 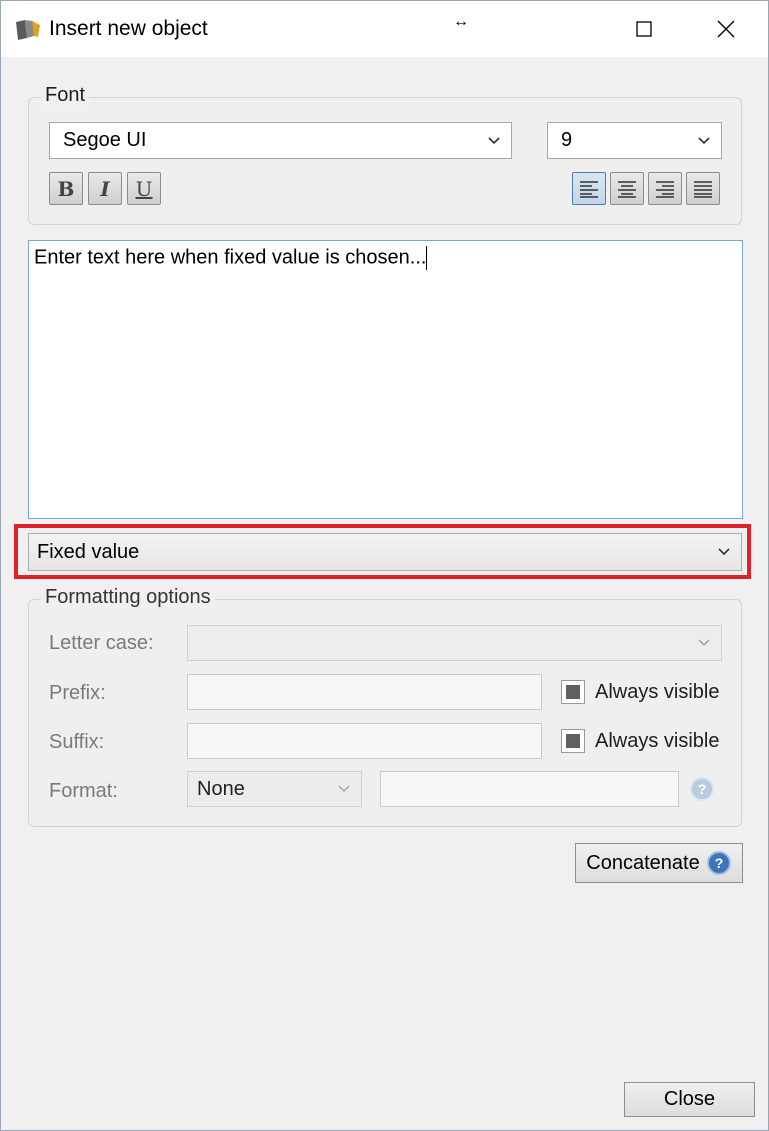 What do you see at coordinates (454, 643) in the screenshot?
I see `letter-case-select` at bounding box center [454, 643].